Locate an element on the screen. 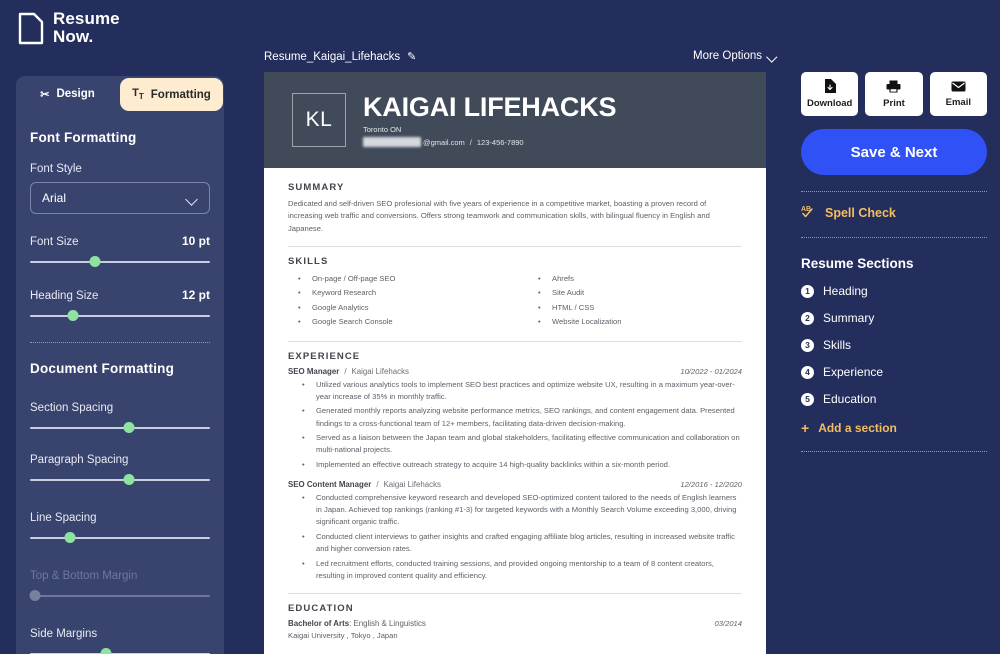  slider-line-spacing-thumb is located at coordinates (70, 537).